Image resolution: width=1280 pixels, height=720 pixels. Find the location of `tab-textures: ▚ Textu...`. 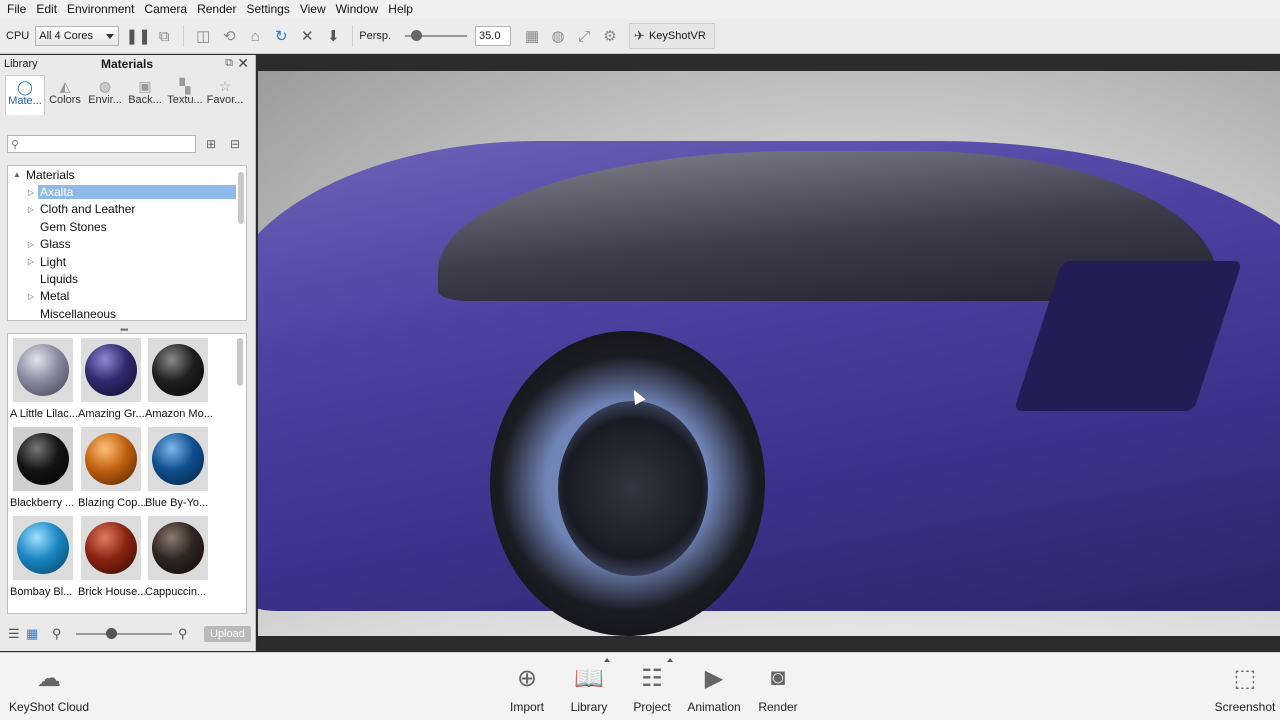

tab-textures: ▚ Textu... is located at coordinates (185, 95).